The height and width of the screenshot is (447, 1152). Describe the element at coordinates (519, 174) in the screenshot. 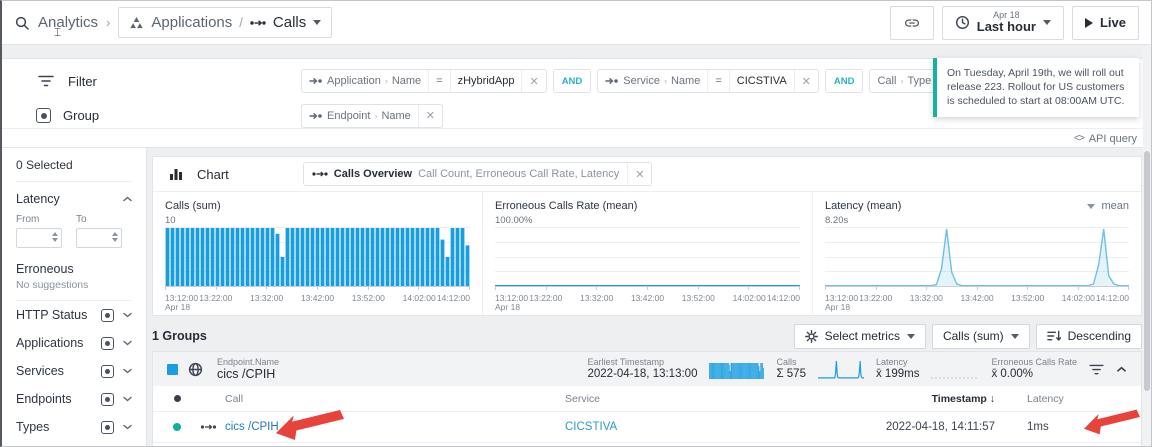

I see `chart-chip-detail: Call Count, Erroneous Call Rate, Latency` at that location.